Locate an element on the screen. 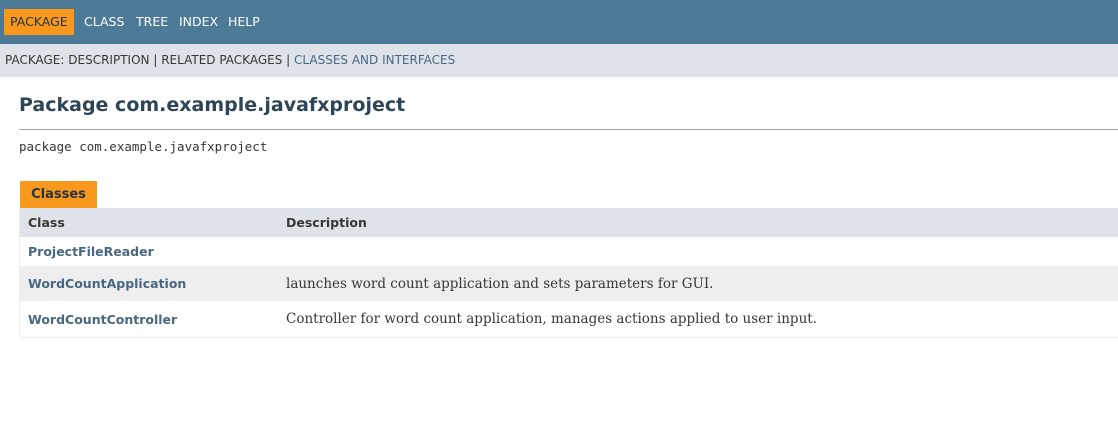 Image resolution: width=1118 pixels, height=429 pixels. page-title: Package com.example.javafxproject is located at coordinates (212, 105).